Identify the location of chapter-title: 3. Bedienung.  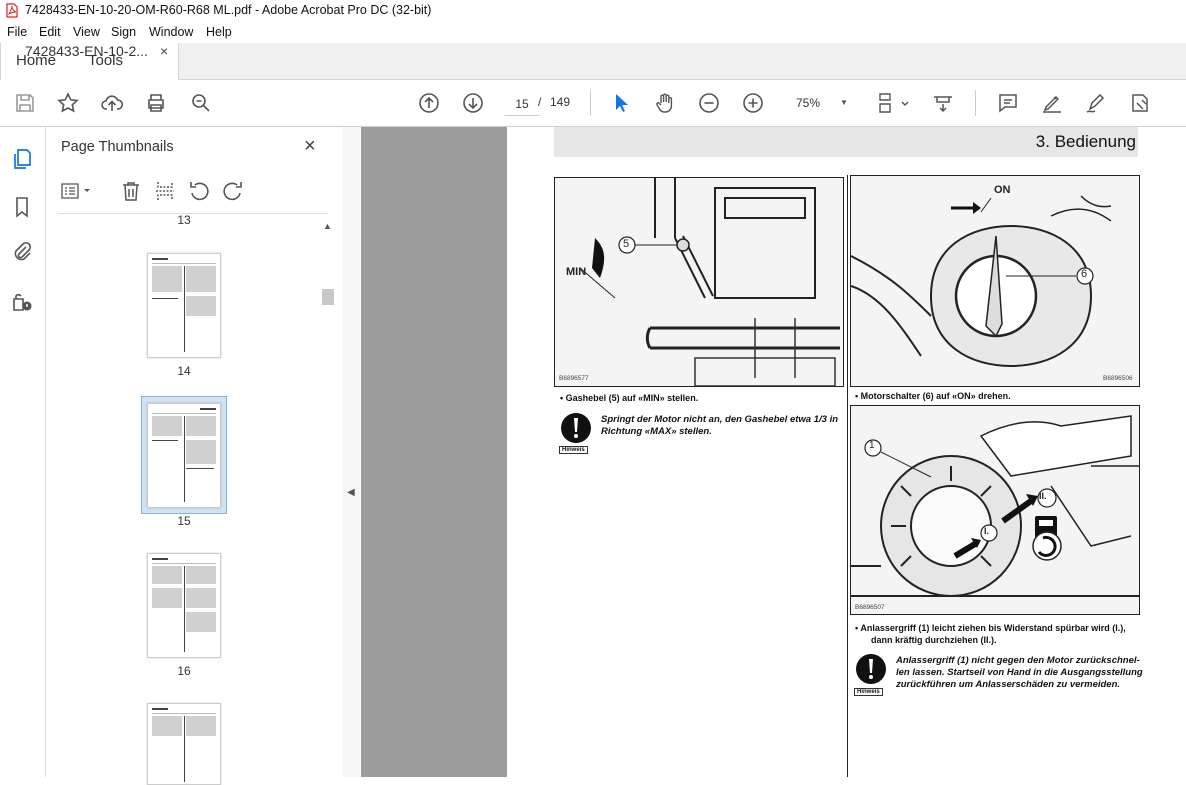
(1085, 141).